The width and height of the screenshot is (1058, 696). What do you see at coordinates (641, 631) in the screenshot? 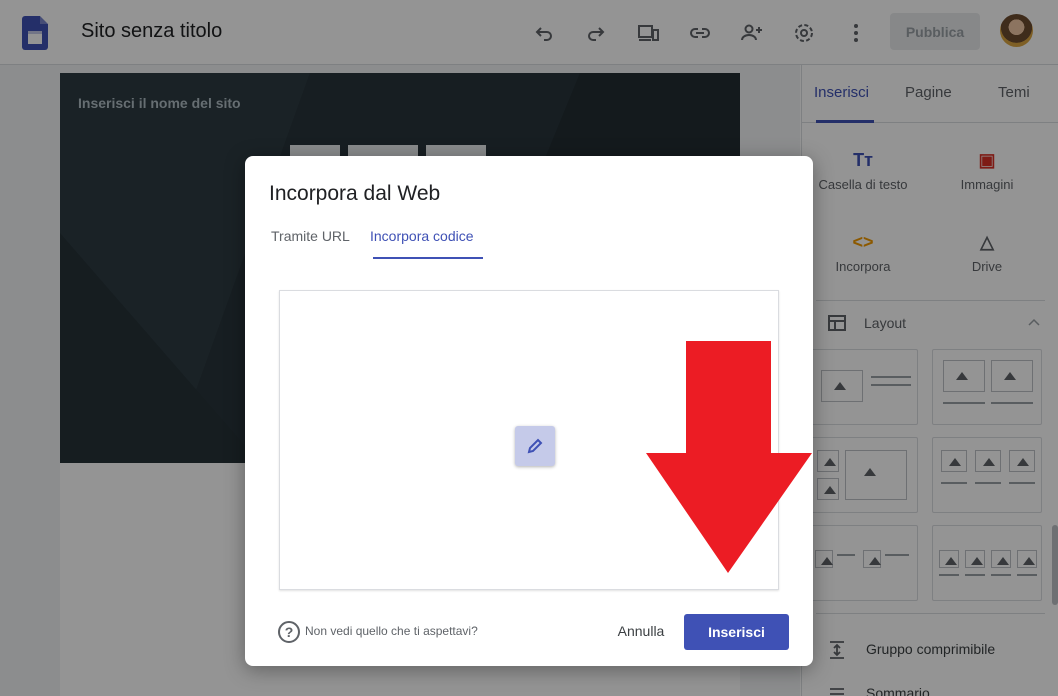
I see `cancel-button: Annulla` at bounding box center [641, 631].